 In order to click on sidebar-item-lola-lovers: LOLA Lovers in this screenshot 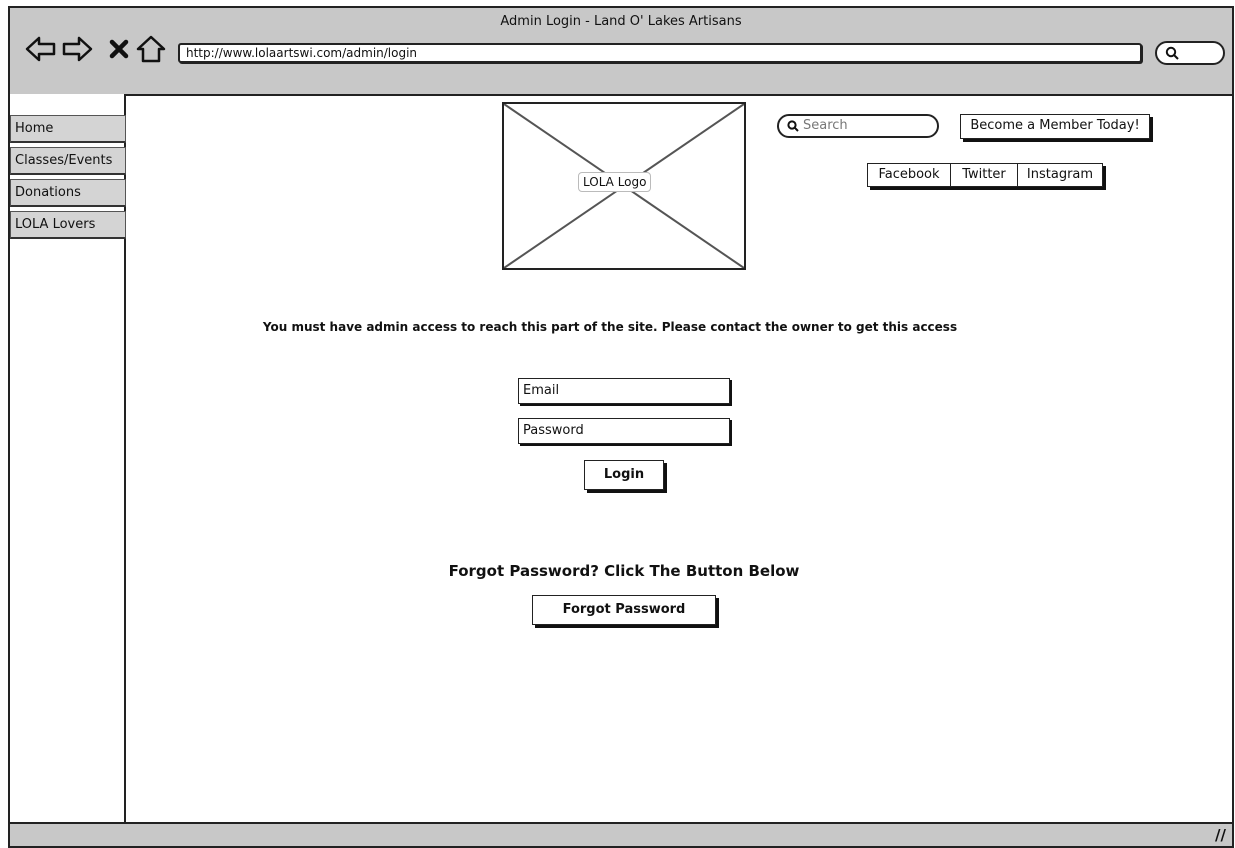, I will do `click(68, 225)`.